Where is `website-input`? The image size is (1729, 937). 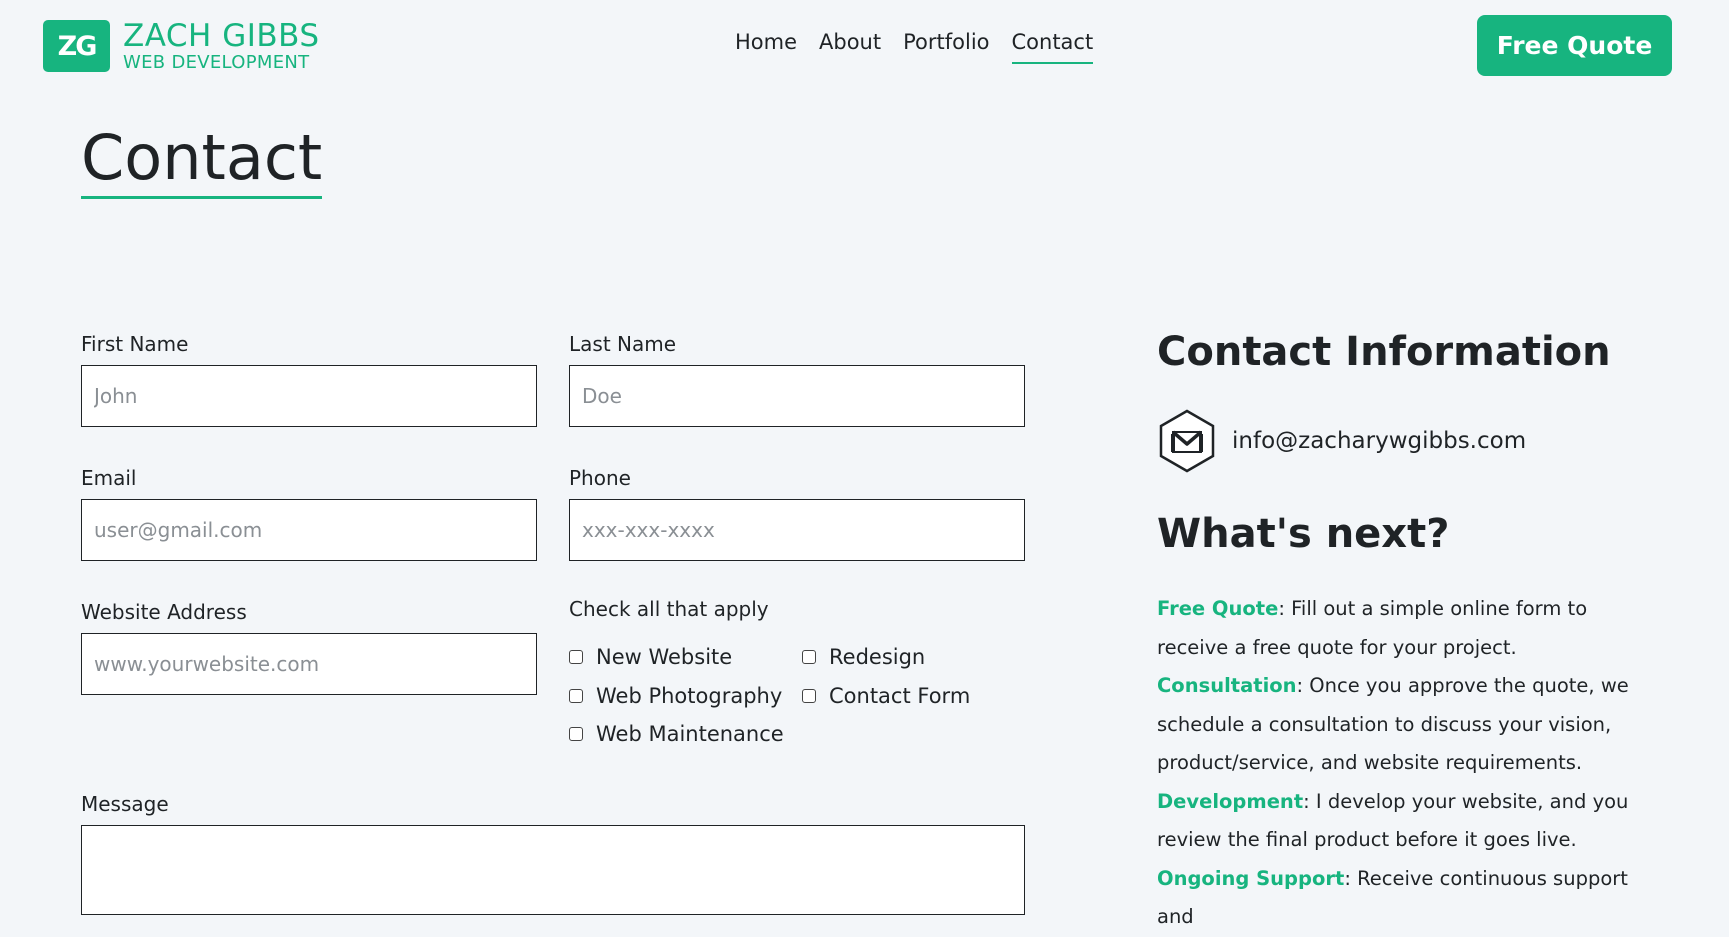
website-input is located at coordinates (309, 664).